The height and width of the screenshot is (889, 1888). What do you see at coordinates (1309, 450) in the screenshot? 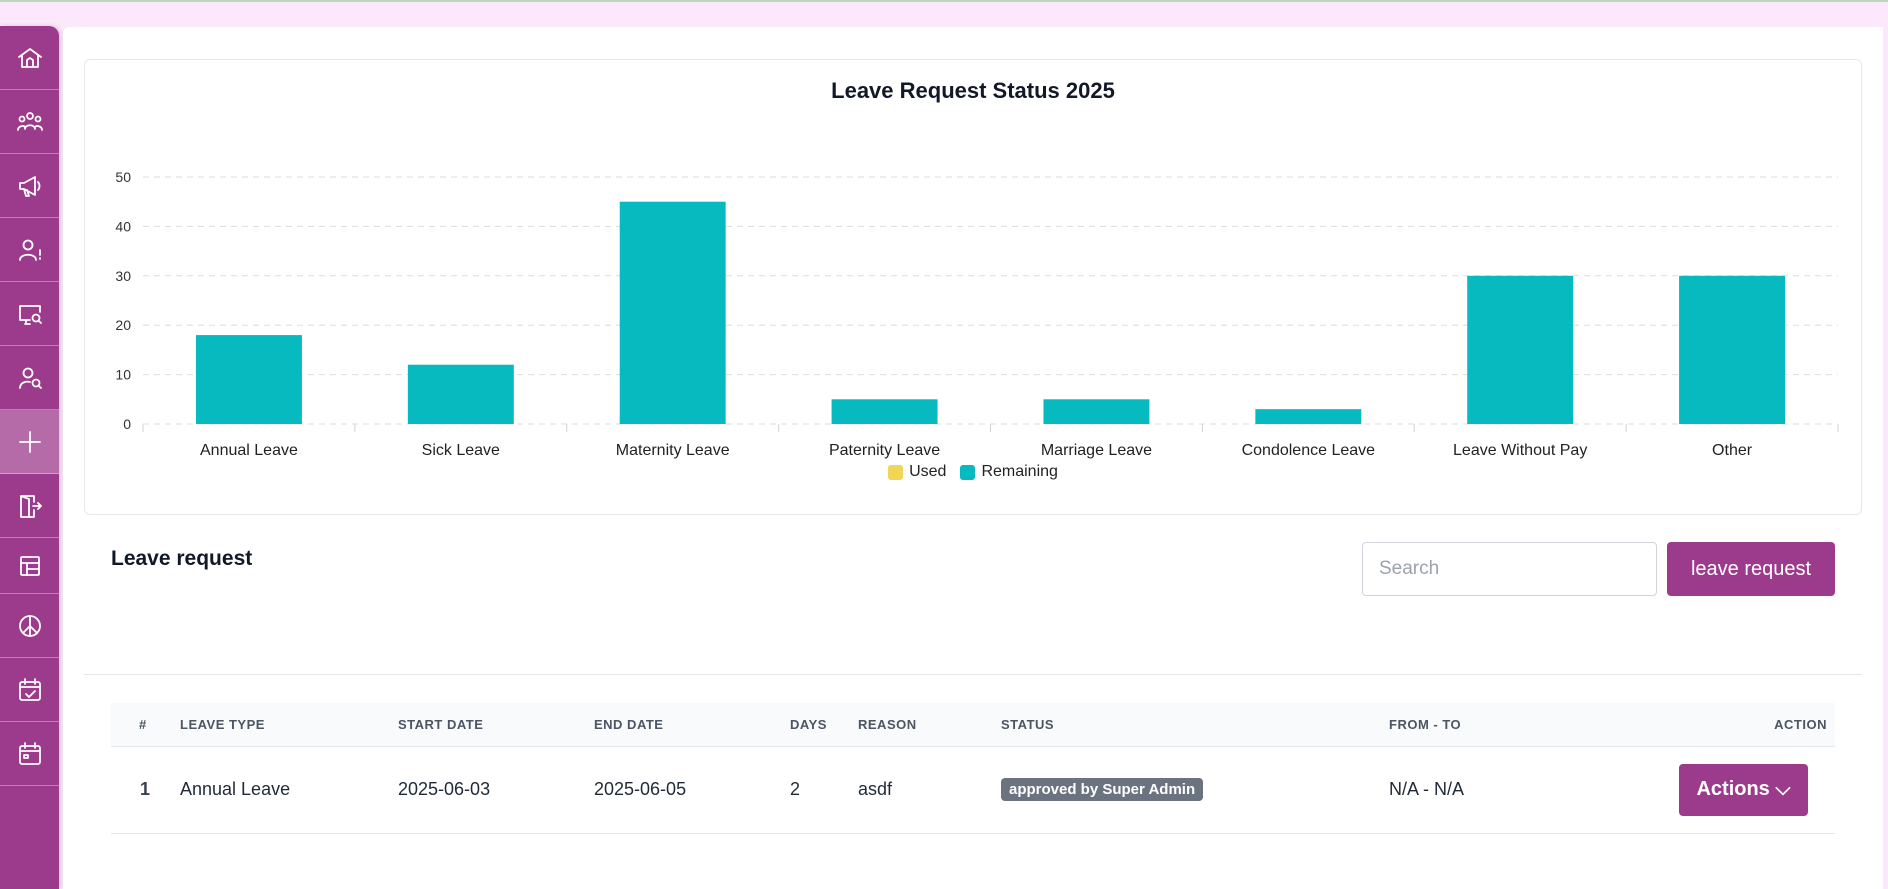
I see `x-tick-label: Condolence Leave` at bounding box center [1309, 450].